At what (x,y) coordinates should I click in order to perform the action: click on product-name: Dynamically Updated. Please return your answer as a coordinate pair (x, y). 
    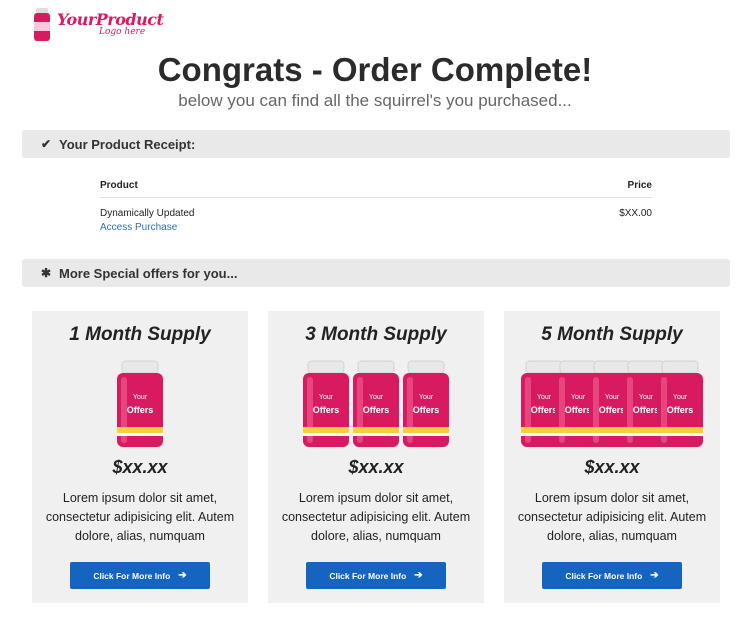
    Looking at the image, I should click on (147, 213).